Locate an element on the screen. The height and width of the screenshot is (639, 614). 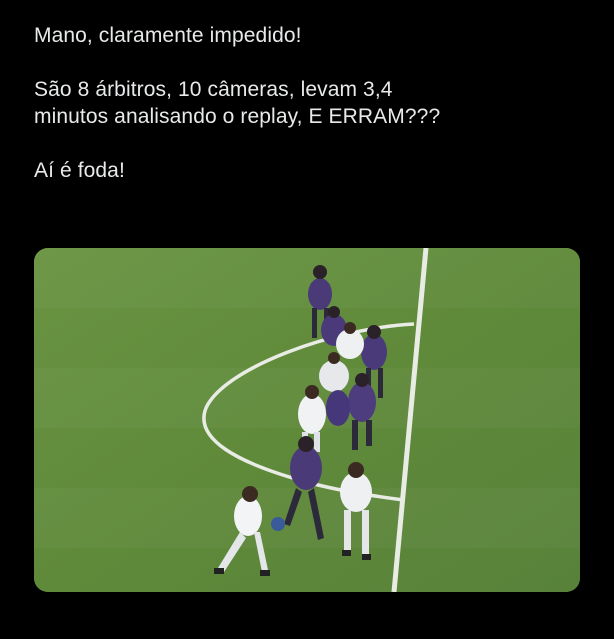
tweet-line: minutos analisando o replay, E ERRAM??? is located at coordinates (237, 116).